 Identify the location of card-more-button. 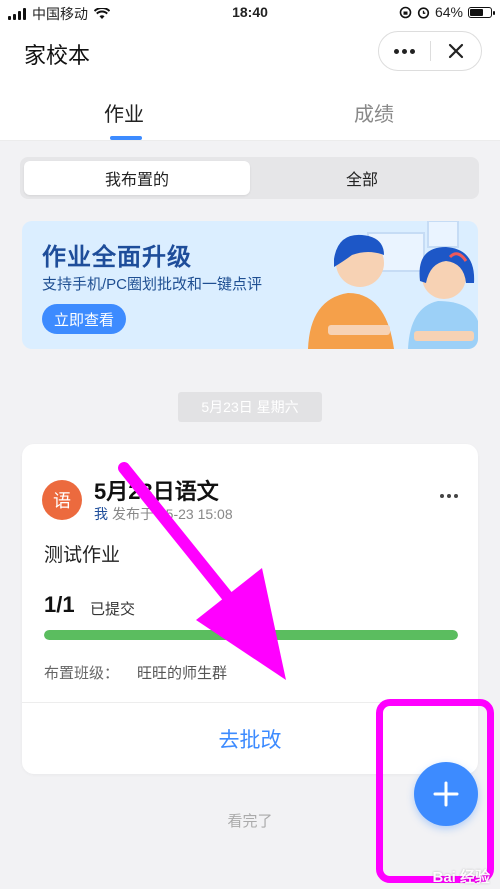
(449, 496).